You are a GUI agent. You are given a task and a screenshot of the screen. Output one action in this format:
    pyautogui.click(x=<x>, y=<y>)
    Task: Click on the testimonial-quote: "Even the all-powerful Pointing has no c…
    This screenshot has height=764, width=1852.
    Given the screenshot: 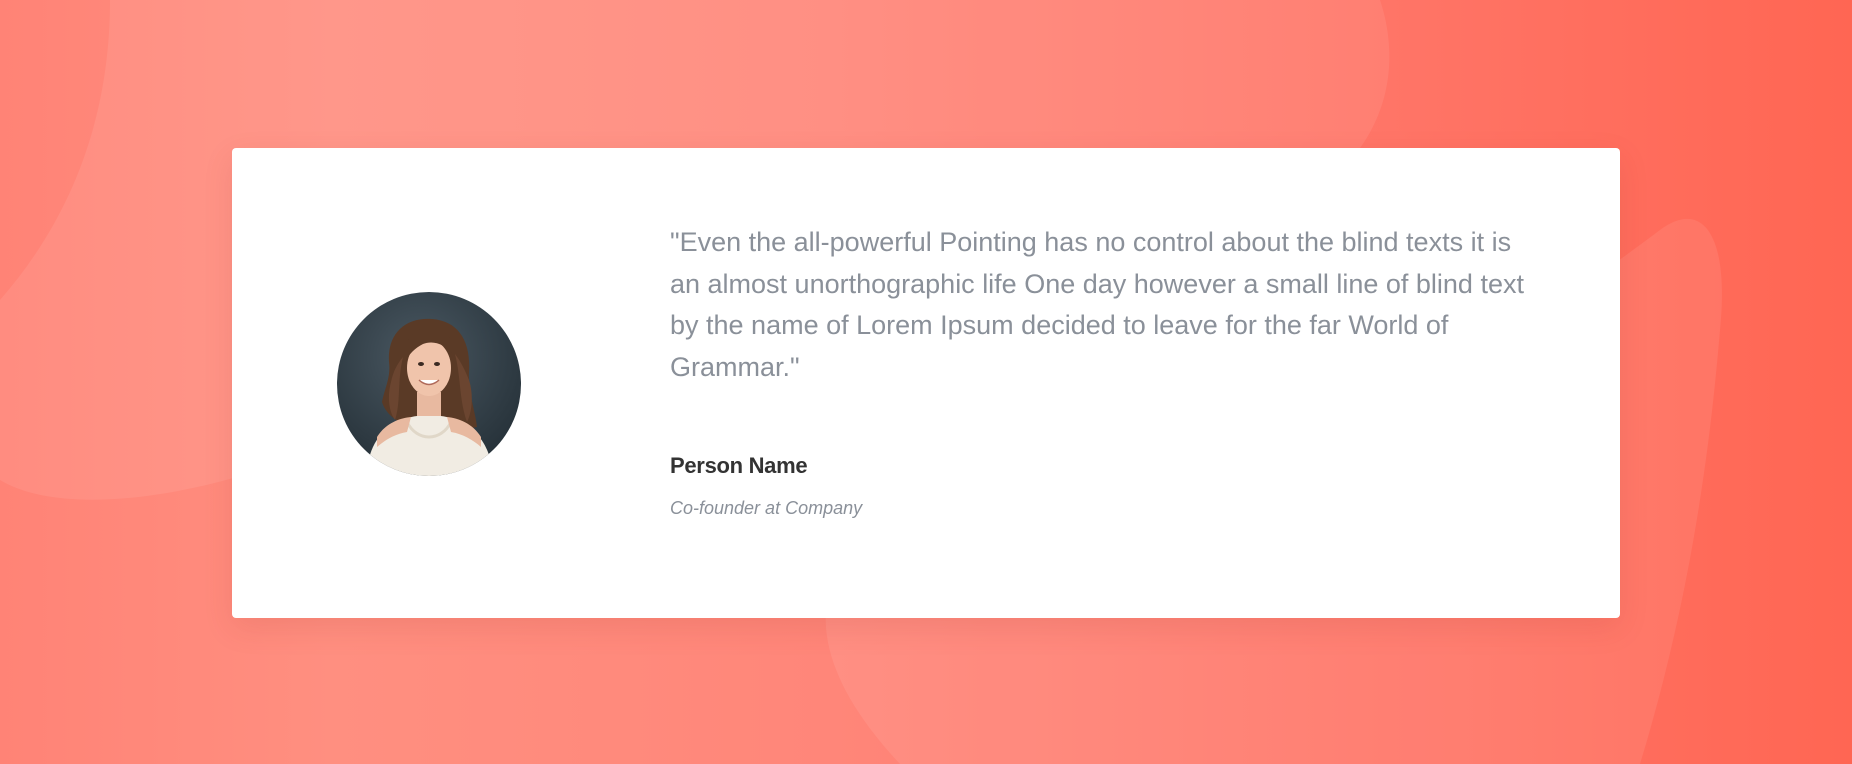 What is the action you would take?
    pyautogui.click(x=1097, y=304)
    